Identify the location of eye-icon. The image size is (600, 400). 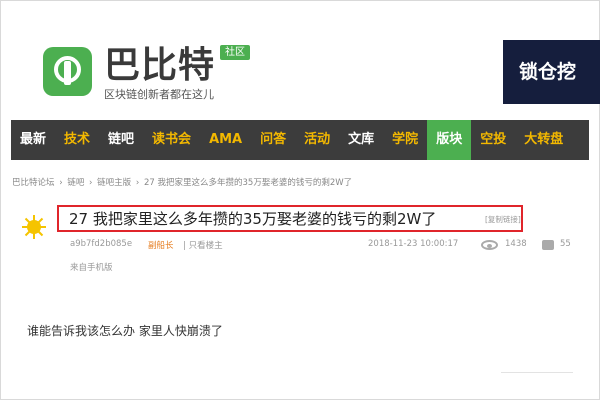
(489, 245).